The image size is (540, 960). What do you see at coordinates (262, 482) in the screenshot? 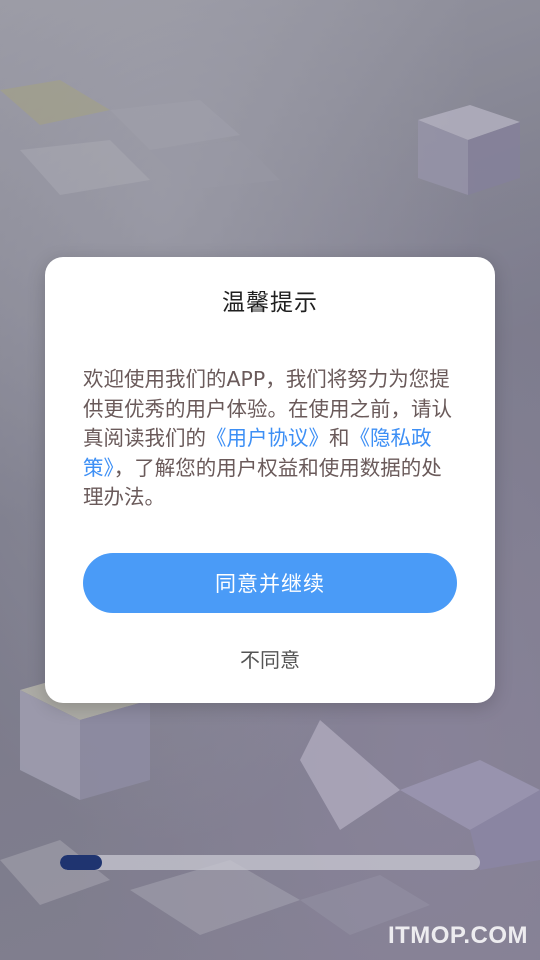
I see `message-outro-text: ，了解您的用户权益和使用数据的处理办法。` at bounding box center [262, 482].